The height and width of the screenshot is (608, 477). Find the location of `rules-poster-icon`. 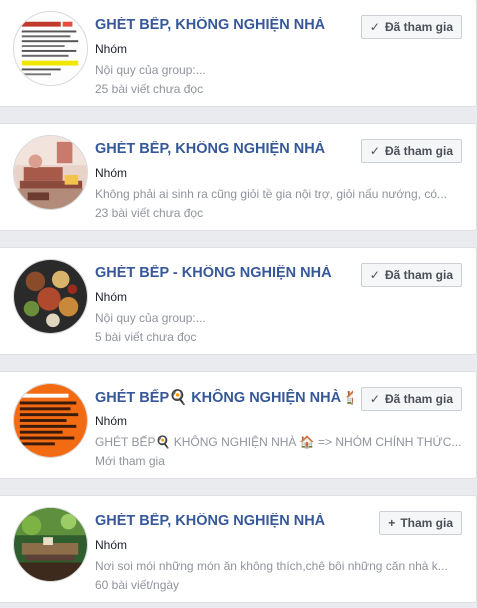

rules-poster-icon is located at coordinates (50, 420).